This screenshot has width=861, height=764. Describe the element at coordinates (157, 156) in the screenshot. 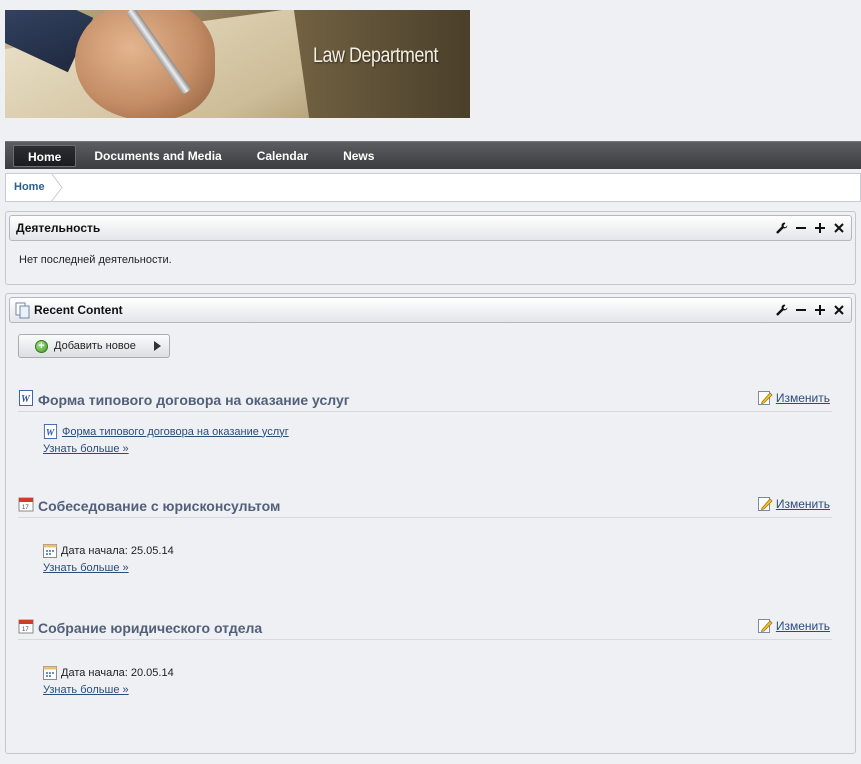

I see `nav-item-documents-and-media: Documents and Media` at that location.